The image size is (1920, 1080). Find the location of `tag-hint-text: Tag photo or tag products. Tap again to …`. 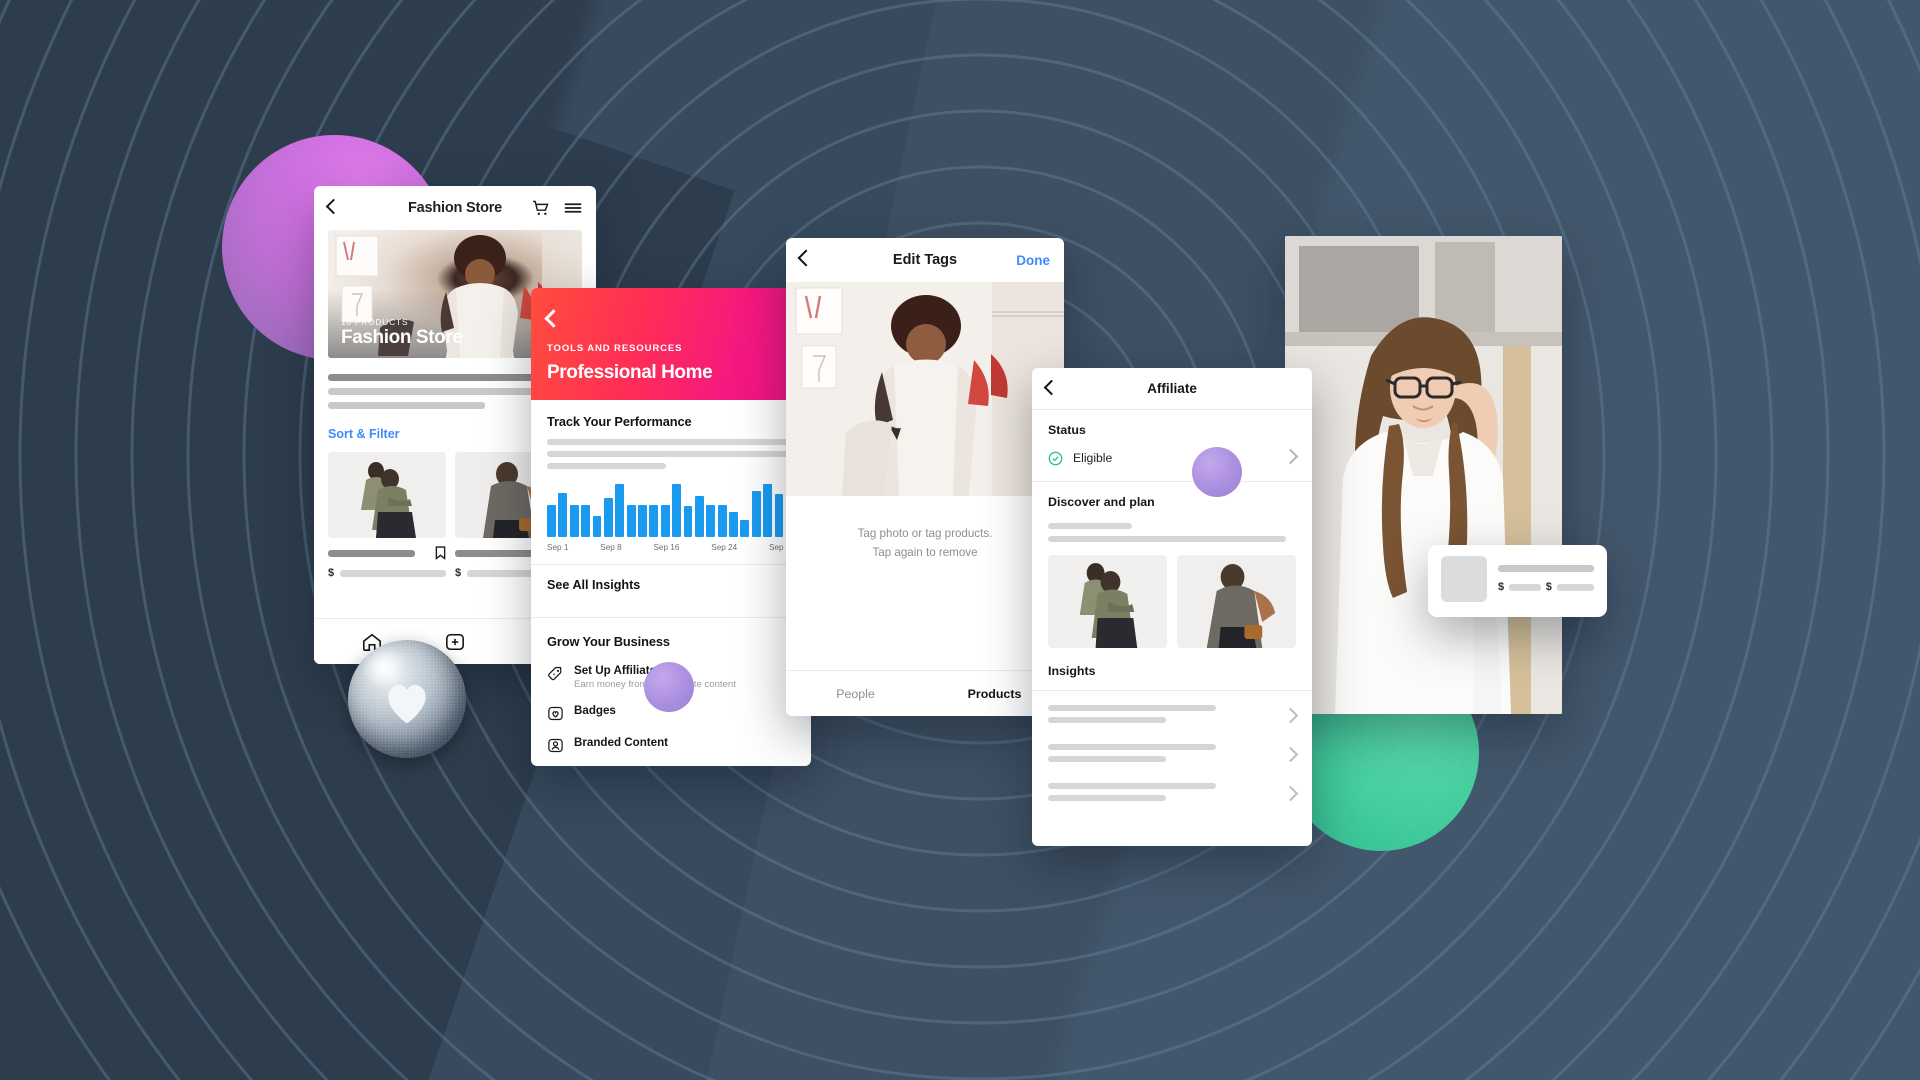

tag-hint-text: Tag photo or tag products. Tap again to … is located at coordinates (925, 543).